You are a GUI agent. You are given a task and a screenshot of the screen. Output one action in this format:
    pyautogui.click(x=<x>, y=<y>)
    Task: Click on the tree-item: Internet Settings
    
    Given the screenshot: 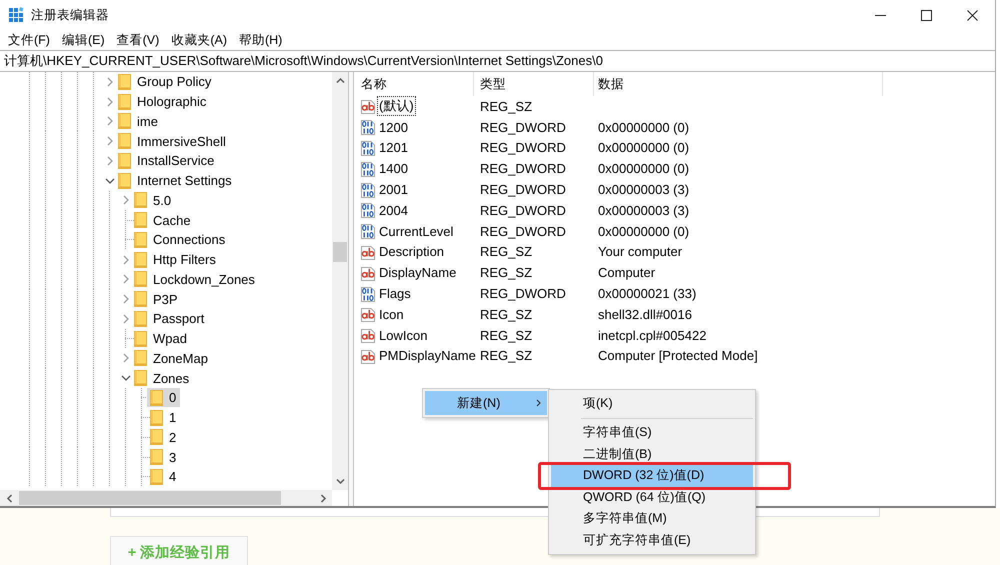 What is the action you would take?
    pyautogui.click(x=175, y=180)
    